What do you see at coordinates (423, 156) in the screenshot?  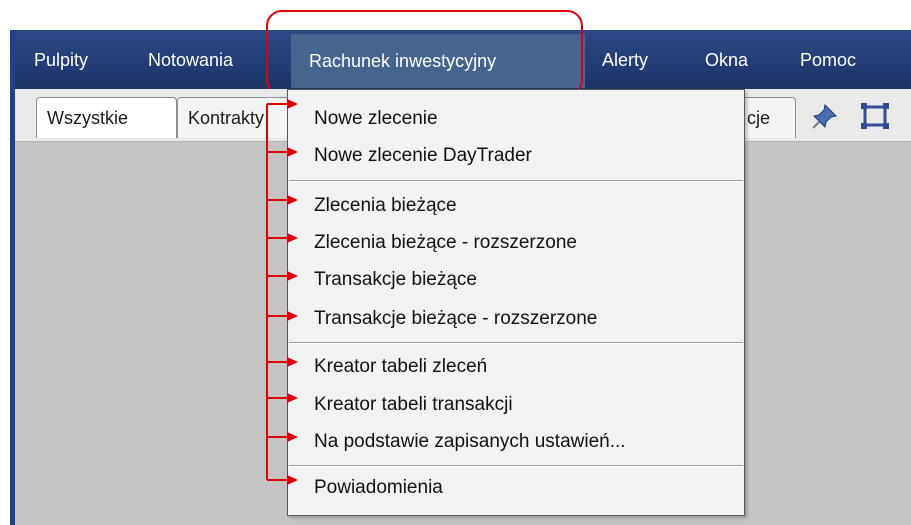 I see `menu-item-nowe-zlecenie-daytrader: Nowe zlecenie DayTrader` at bounding box center [423, 156].